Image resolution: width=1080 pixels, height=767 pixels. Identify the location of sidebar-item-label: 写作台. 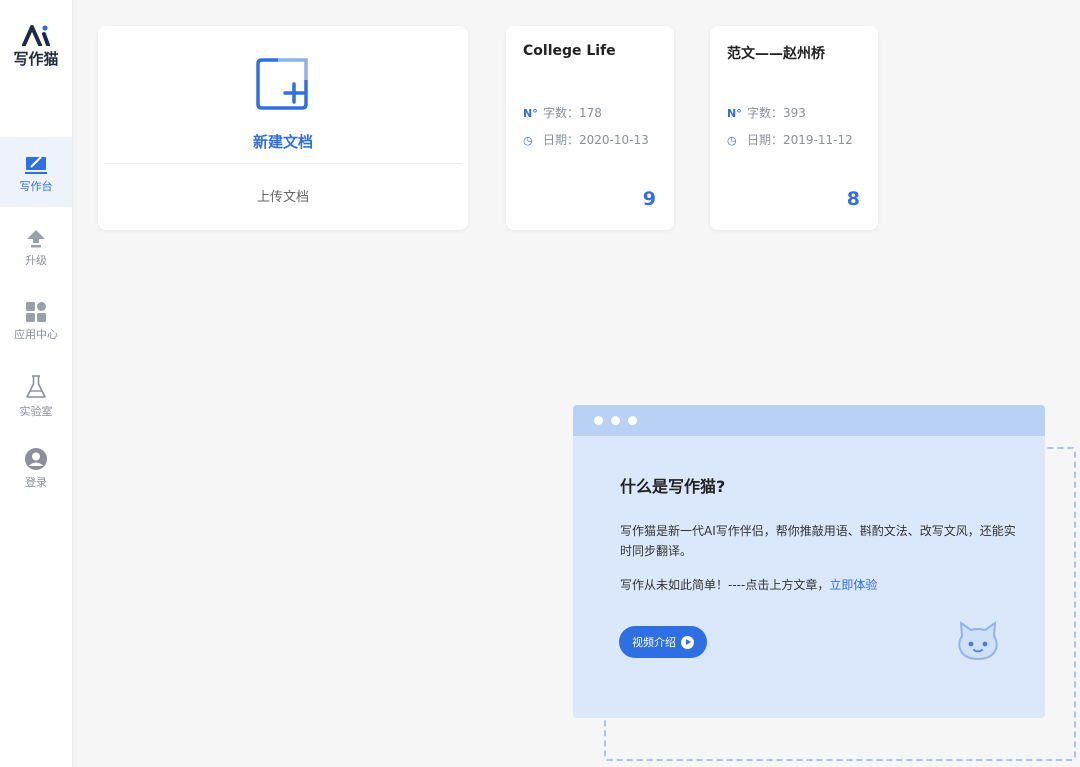
(36, 186).